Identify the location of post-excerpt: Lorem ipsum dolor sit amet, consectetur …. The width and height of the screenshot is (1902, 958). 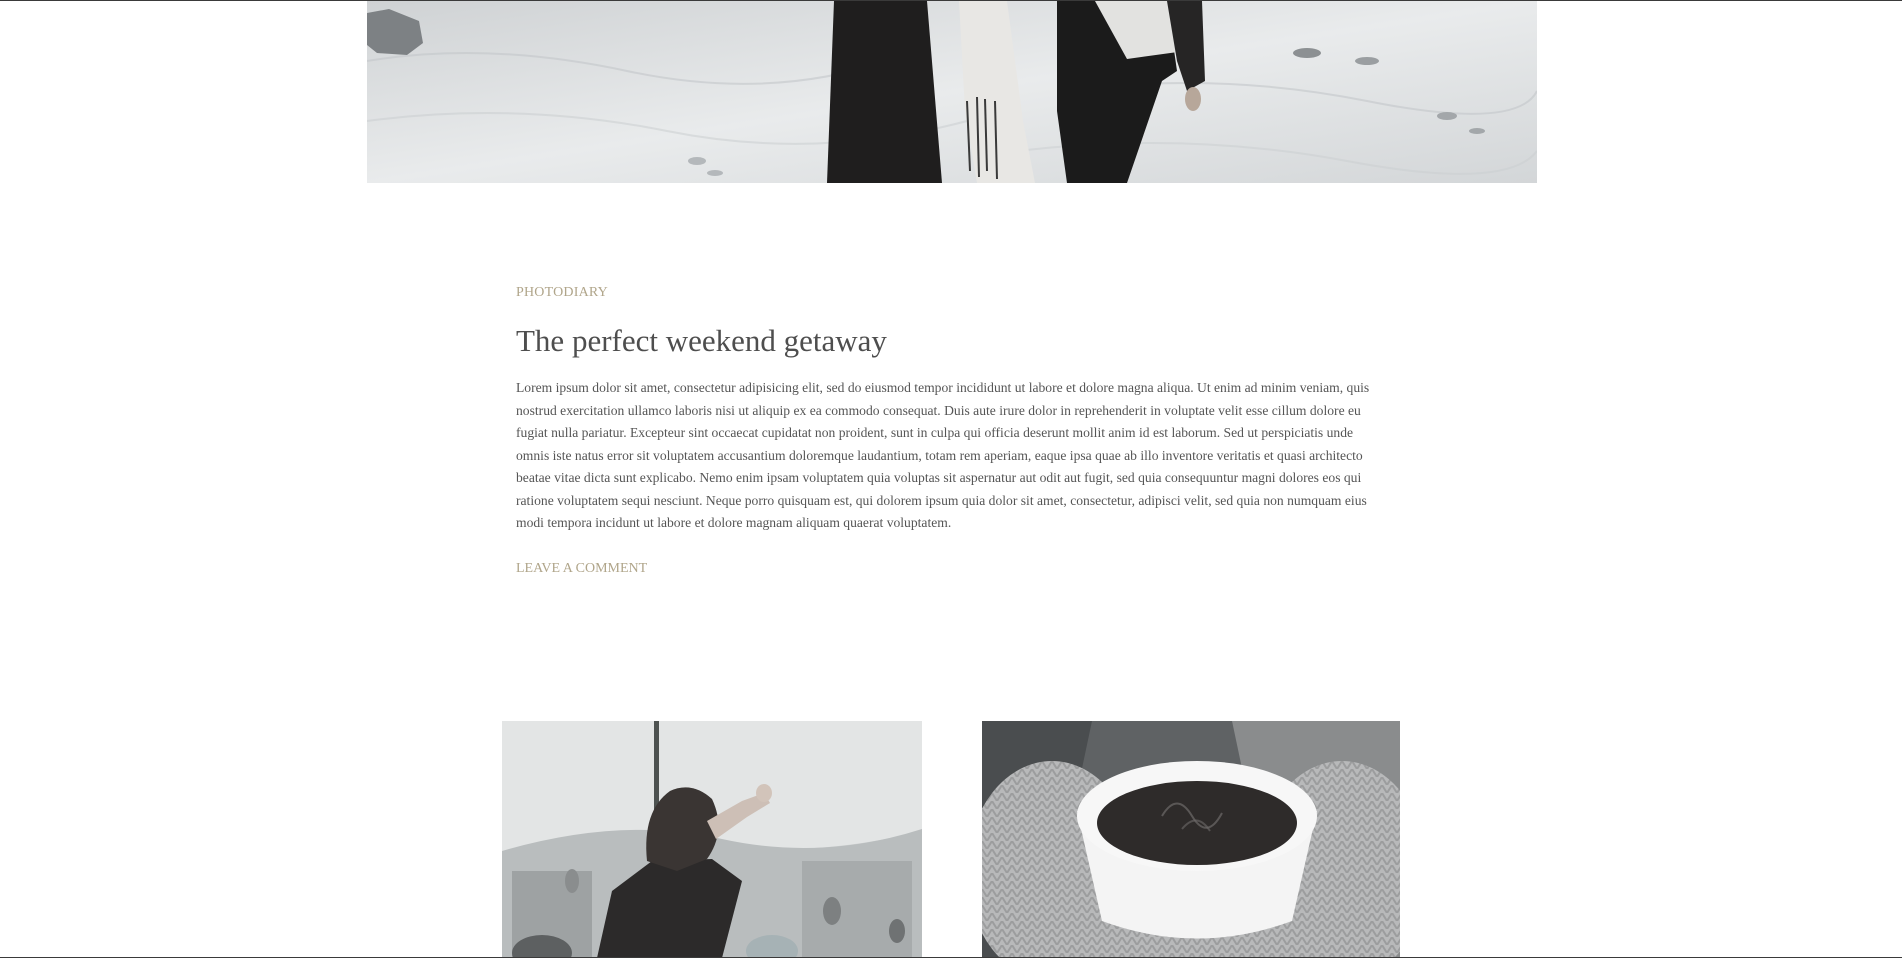
(943, 455).